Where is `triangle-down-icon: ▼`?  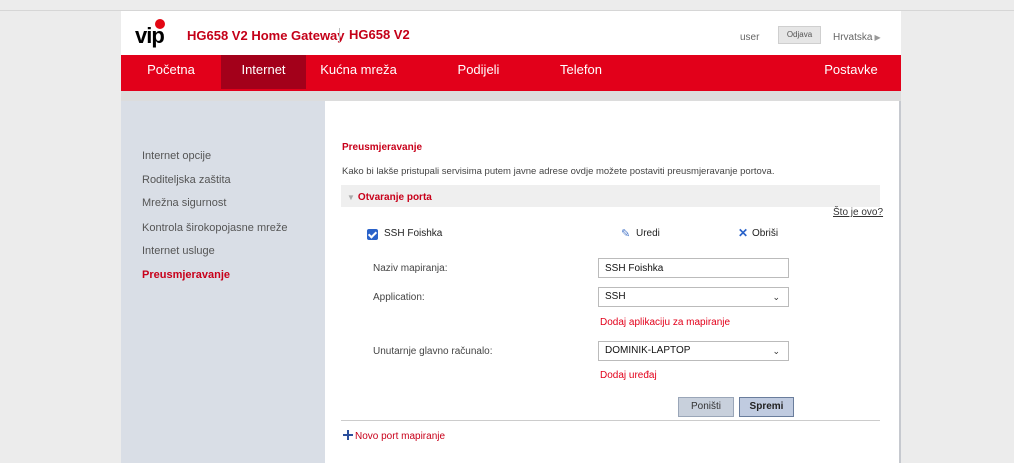 triangle-down-icon: ▼ is located at coordinates (351, 197).